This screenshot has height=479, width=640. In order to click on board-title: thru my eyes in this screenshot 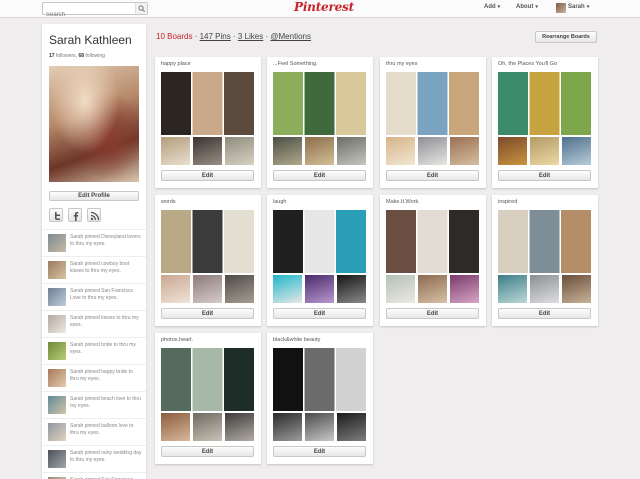, I will do `click(401, 64)`.